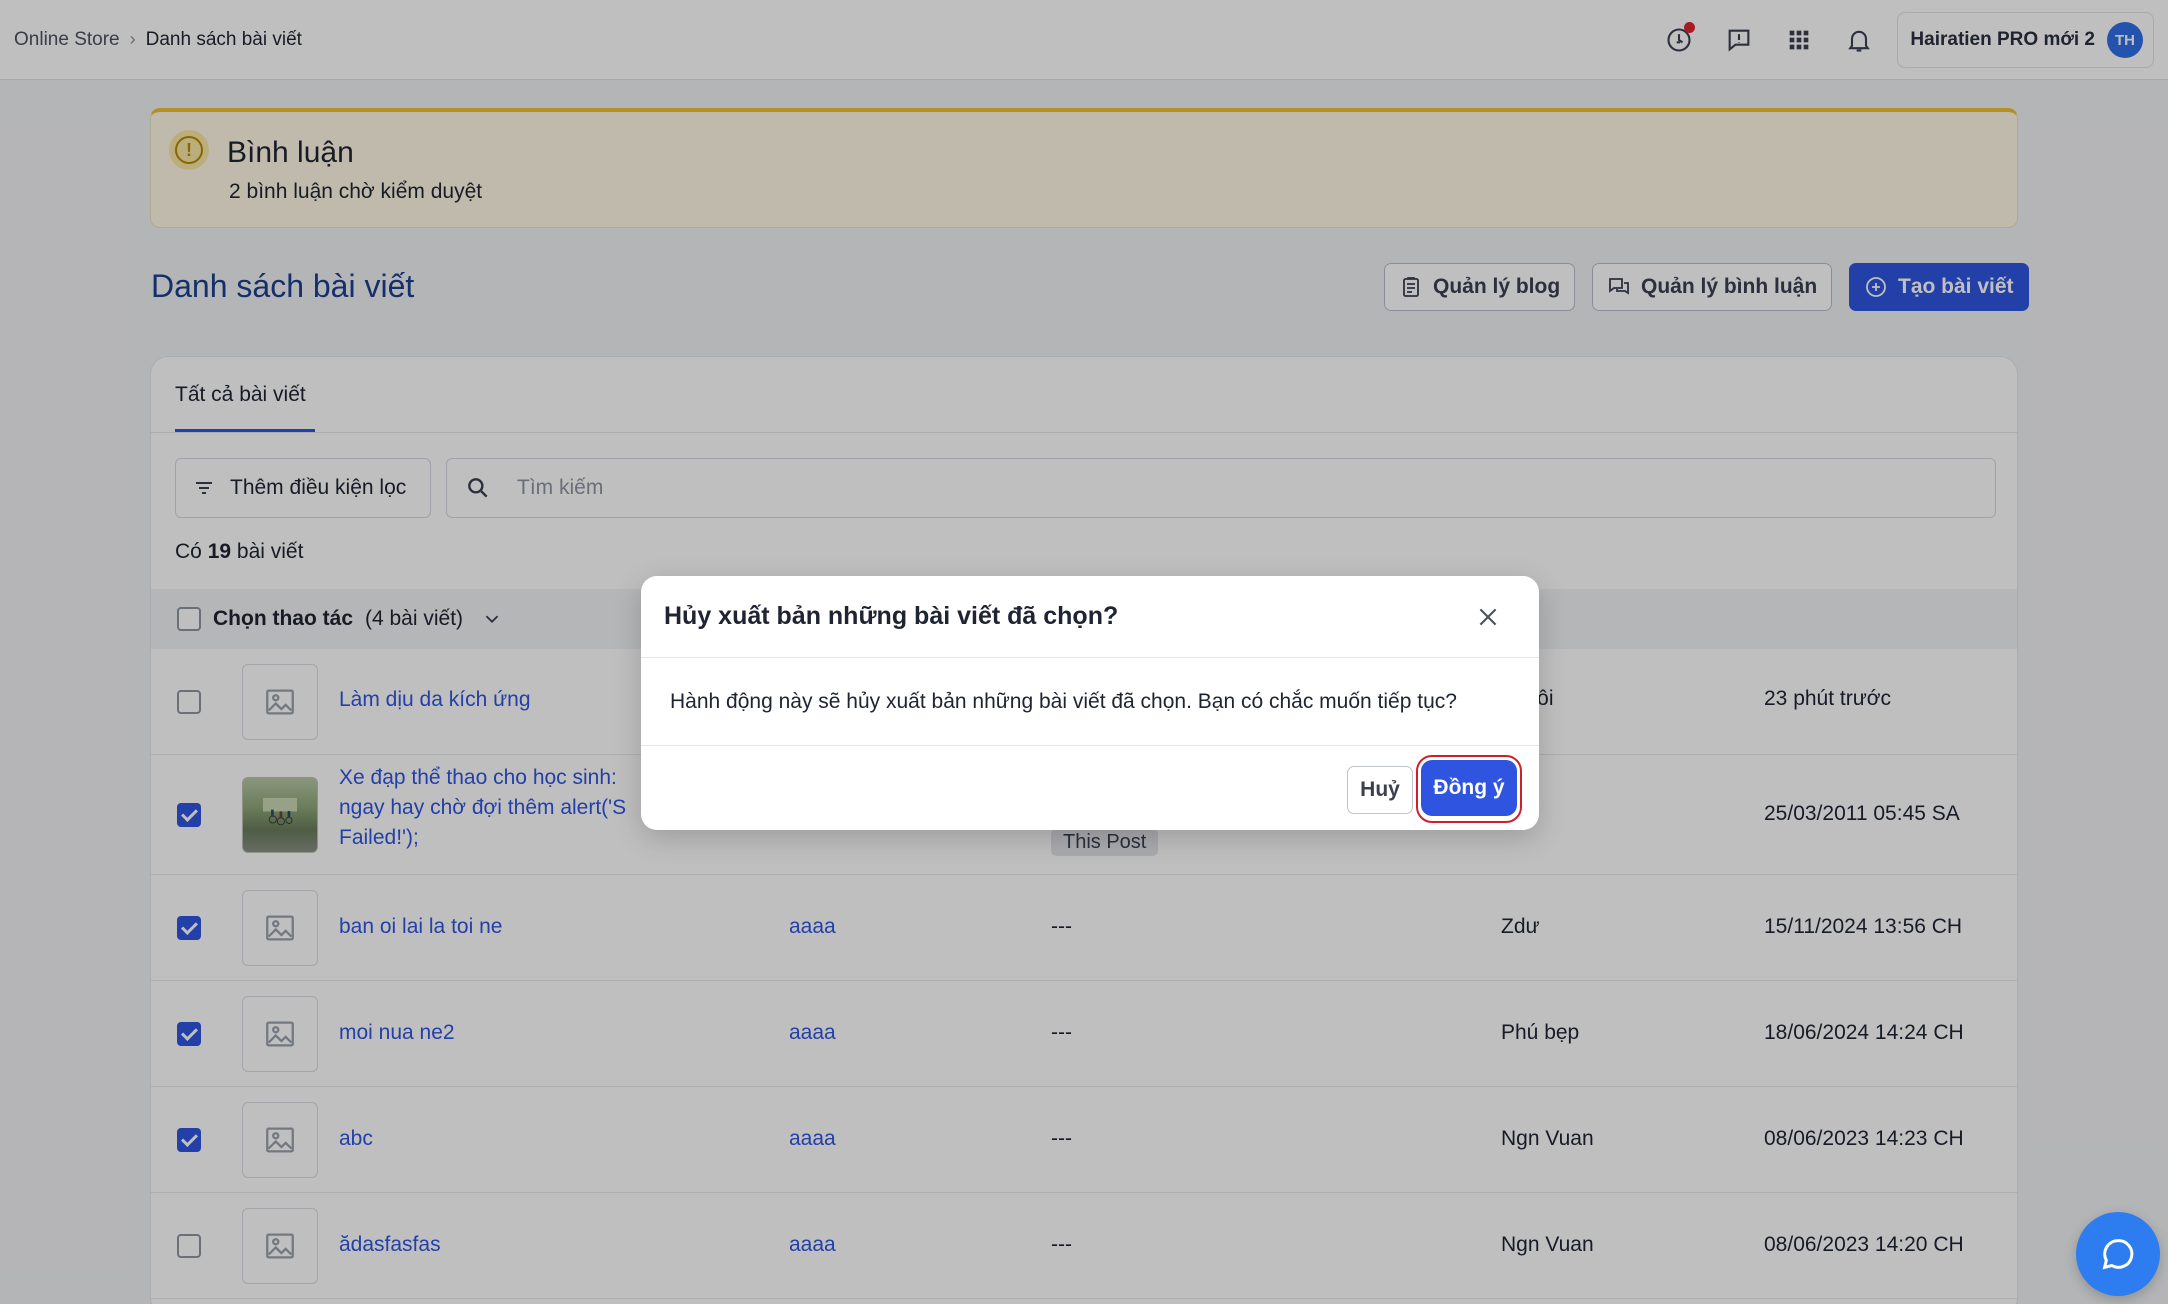  I want to click on chat-bubble-icon, so click(2118, 1254).